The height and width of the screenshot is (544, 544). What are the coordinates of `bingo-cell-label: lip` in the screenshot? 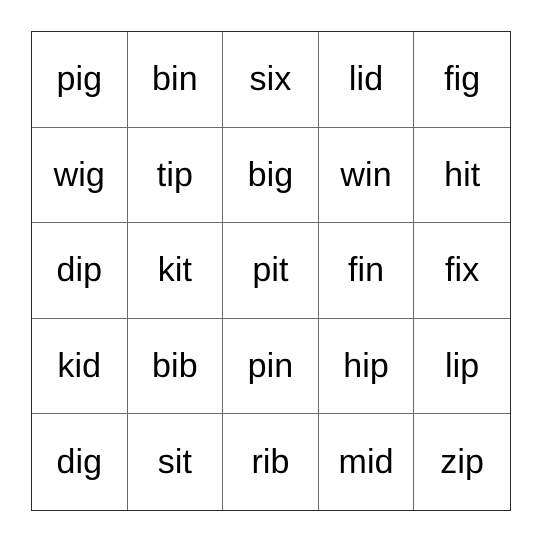 It's located at (462, 366).